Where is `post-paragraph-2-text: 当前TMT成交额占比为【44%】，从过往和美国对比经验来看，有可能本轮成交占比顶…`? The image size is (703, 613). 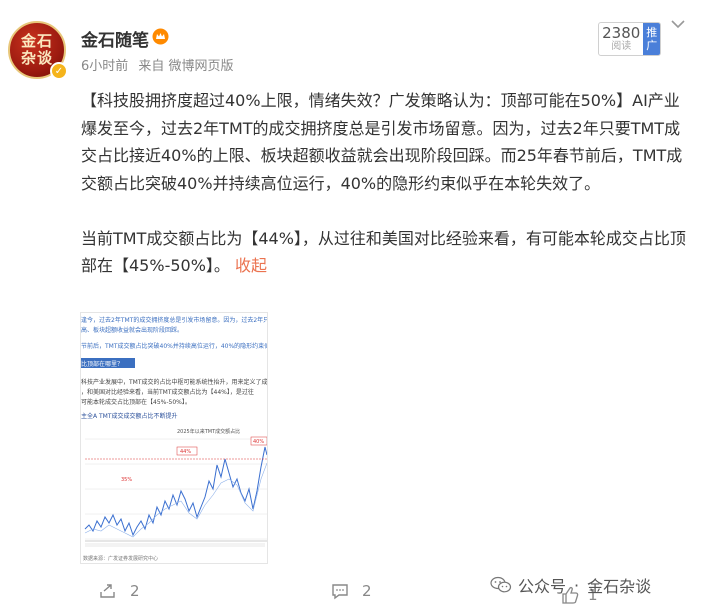 post-paragraph-2-text: 当前TMT成交额占比为【44%】，从过往和美国对比经验来看，有可能本轮成交占比顶… is located at coordinates (383, 252).